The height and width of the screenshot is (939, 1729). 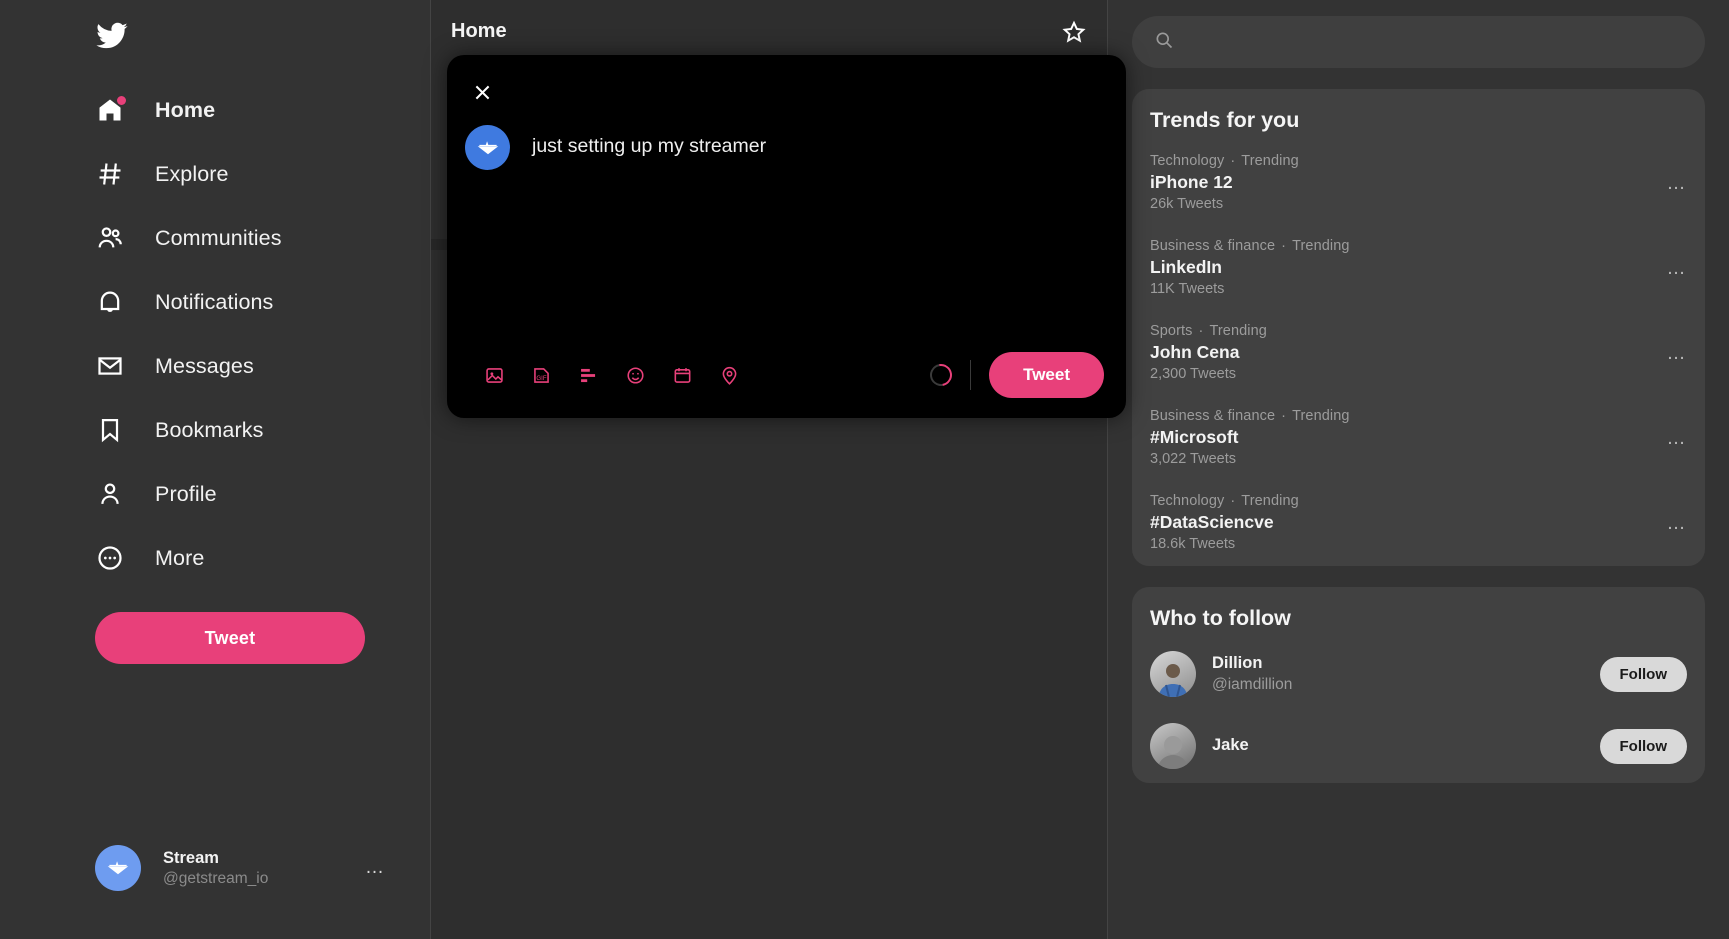 I want to click on sidebar-item-notifications: Notifications, so click(x=262, y=302).